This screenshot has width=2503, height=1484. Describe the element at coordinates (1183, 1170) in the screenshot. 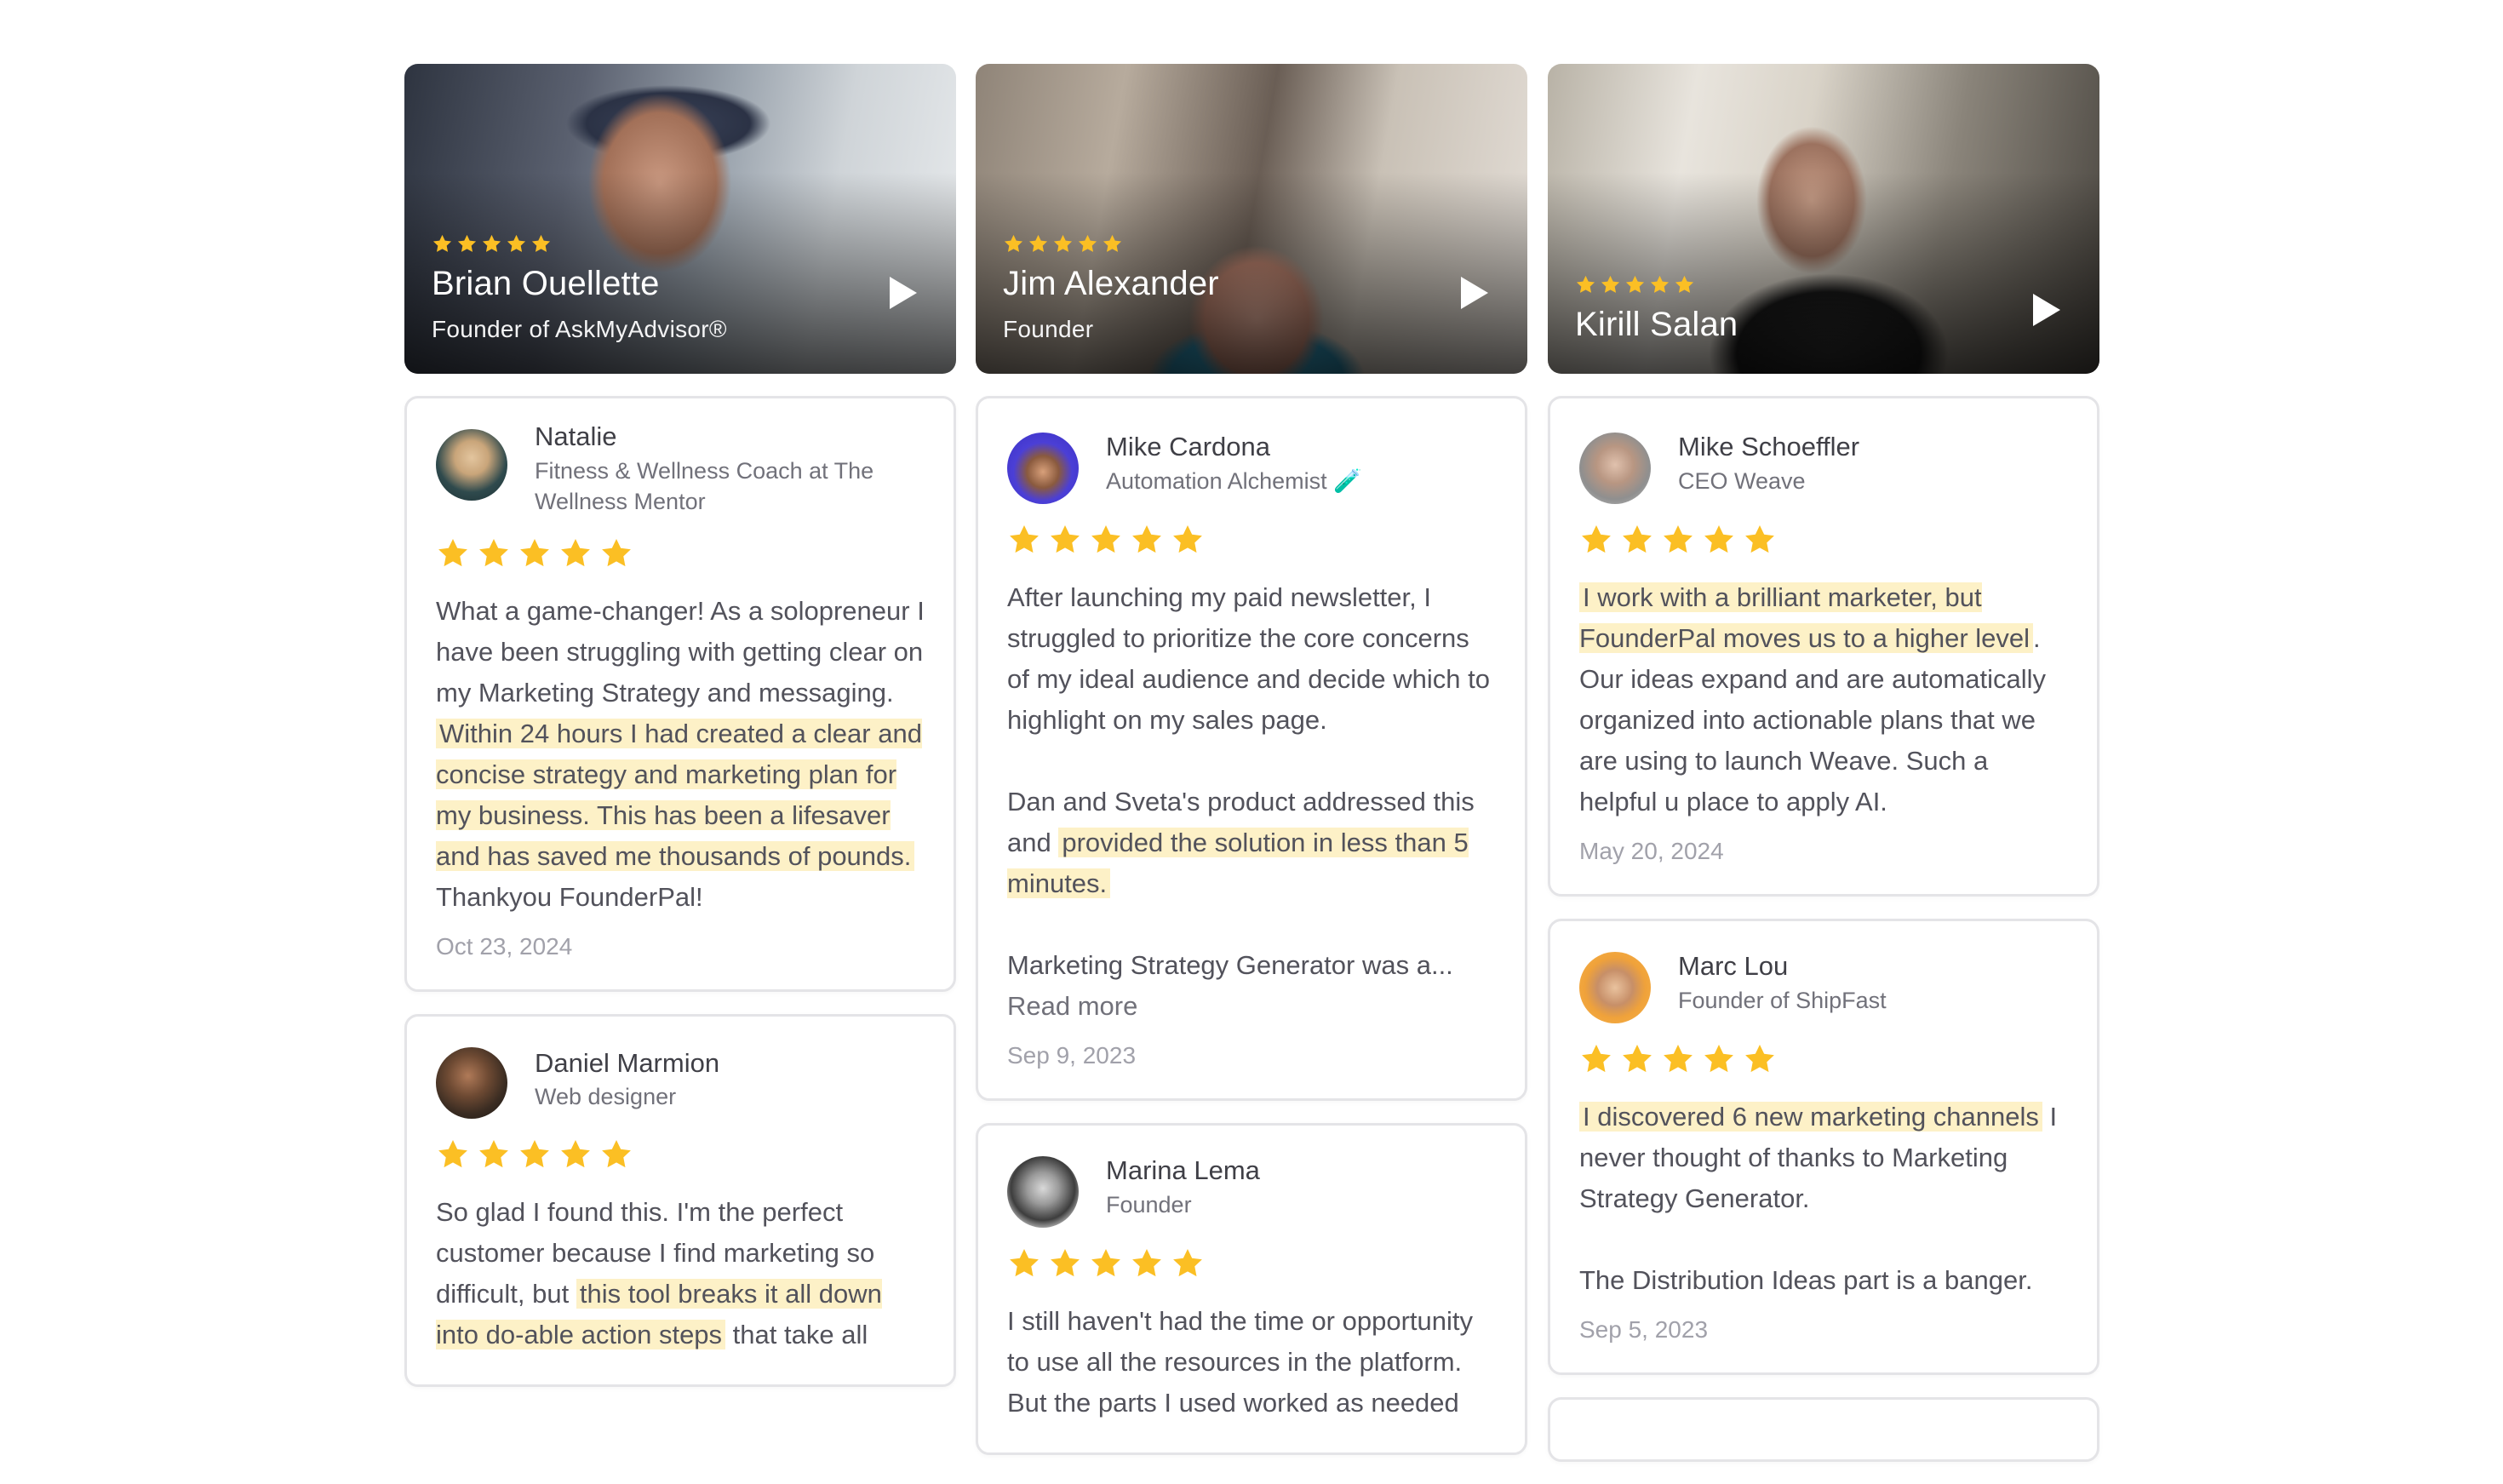

I see `reviewer-name: Marina Lema` at that location.